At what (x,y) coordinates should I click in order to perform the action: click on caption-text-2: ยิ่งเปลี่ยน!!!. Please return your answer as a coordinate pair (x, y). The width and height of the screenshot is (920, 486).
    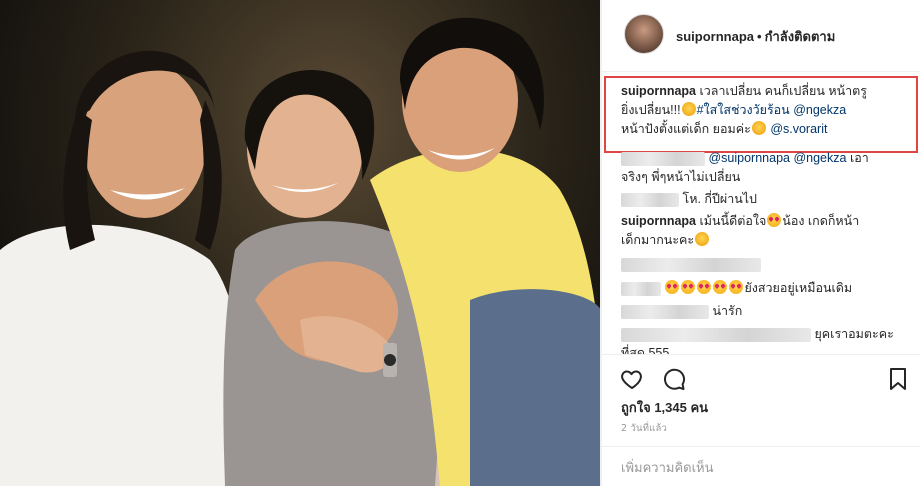
    Looking at the image, I should click on (651, 110).